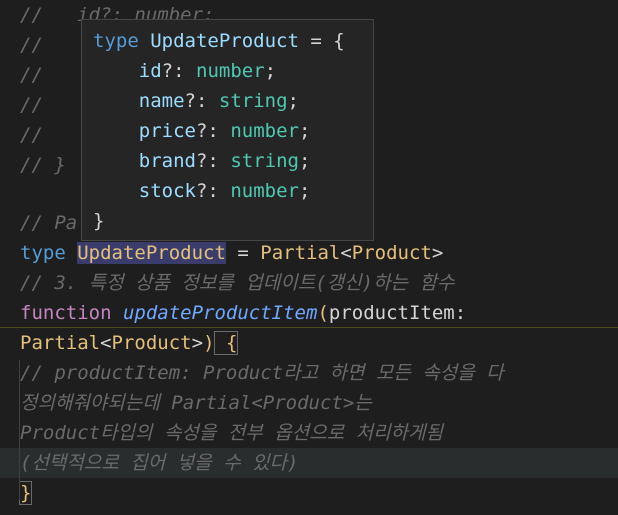  I want to click on code-line-function: function updateProductItem(productItem:, so click(309, 313).